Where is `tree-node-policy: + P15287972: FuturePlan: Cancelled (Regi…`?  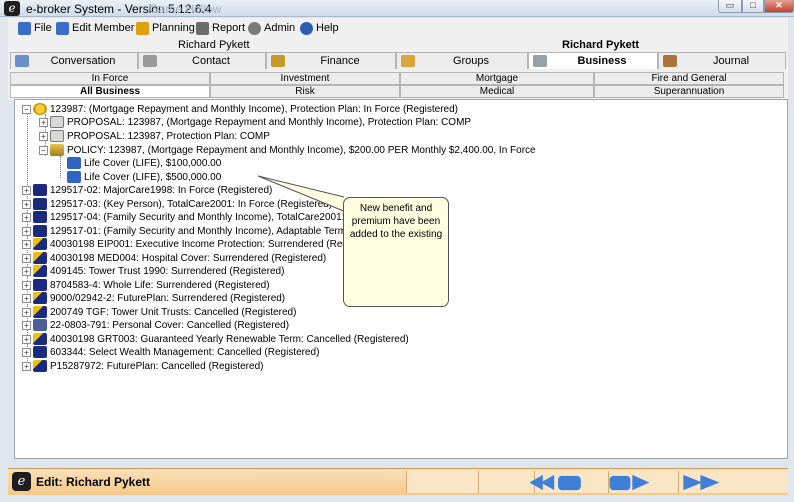 tree-node-policy: + P15287972: FuturePlan: Cancelled (Regi… is located at coordinates (142, 366).